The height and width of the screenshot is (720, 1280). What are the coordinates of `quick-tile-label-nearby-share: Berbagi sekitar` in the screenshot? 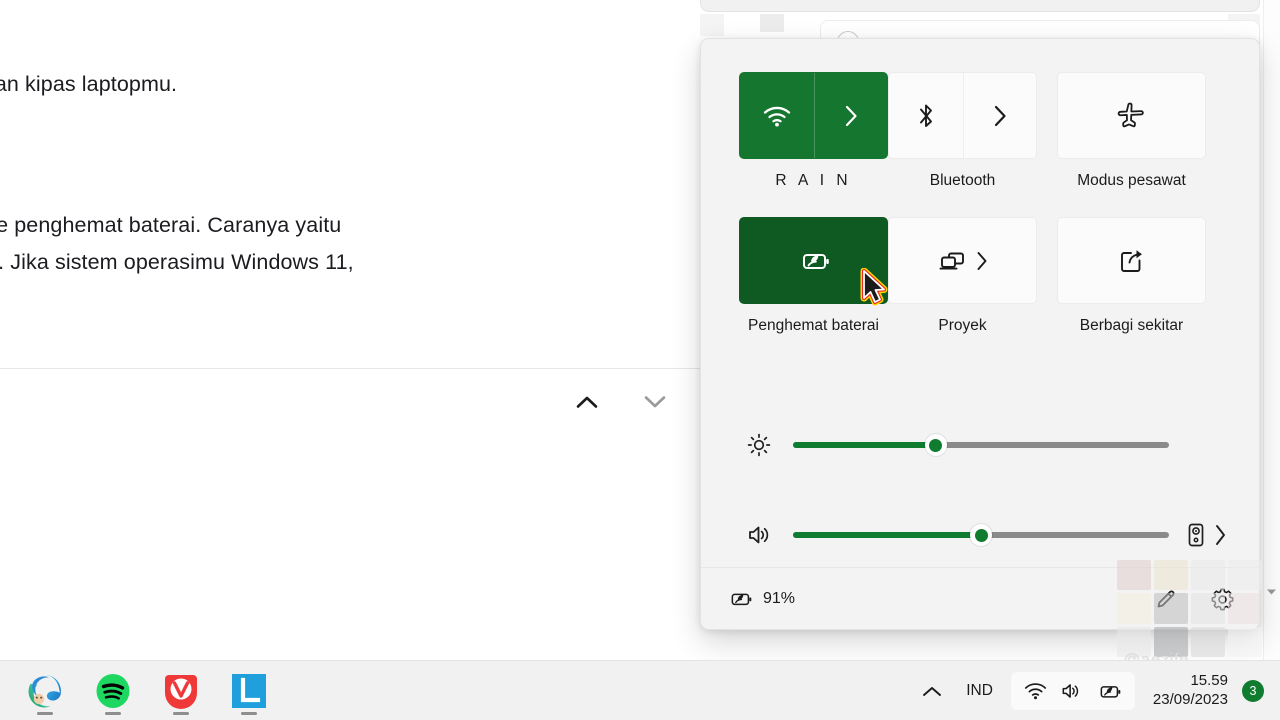 It's located at (1131, 326).